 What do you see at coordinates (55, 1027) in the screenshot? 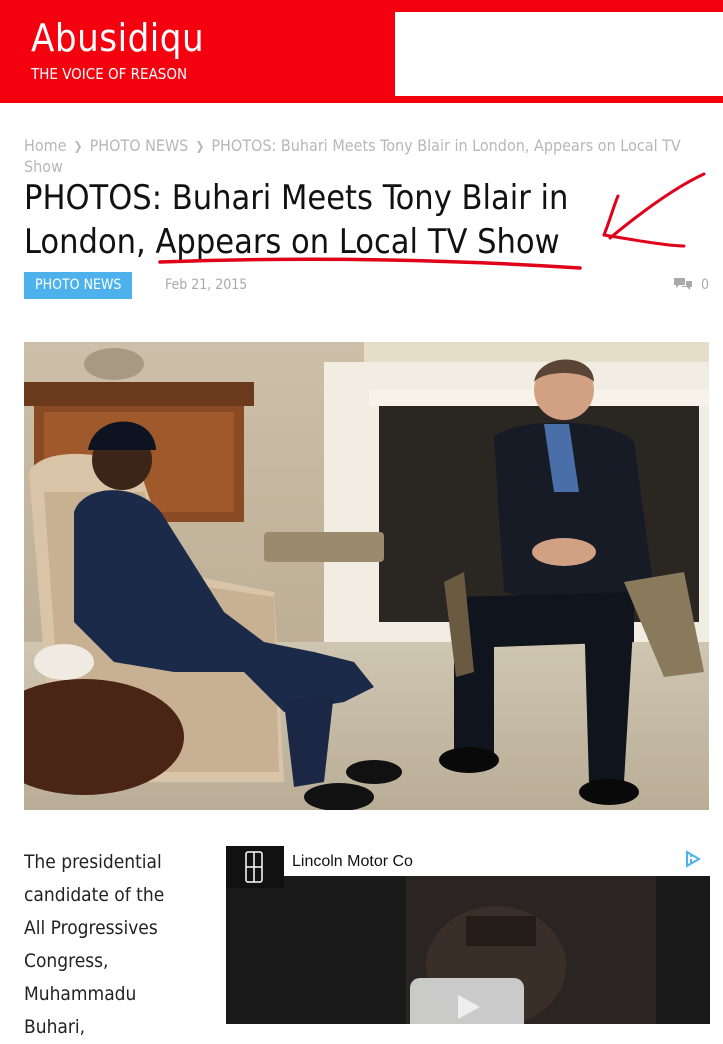
I see `body-line: Buhari,` at bounding box center [55, 1027].